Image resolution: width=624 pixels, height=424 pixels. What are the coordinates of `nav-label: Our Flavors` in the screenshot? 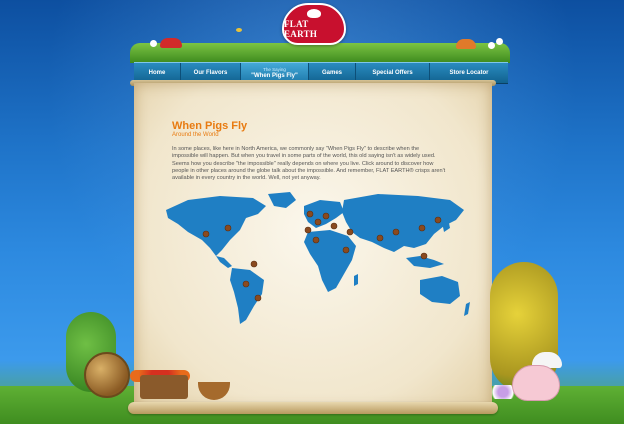 It's located at (210, 73).